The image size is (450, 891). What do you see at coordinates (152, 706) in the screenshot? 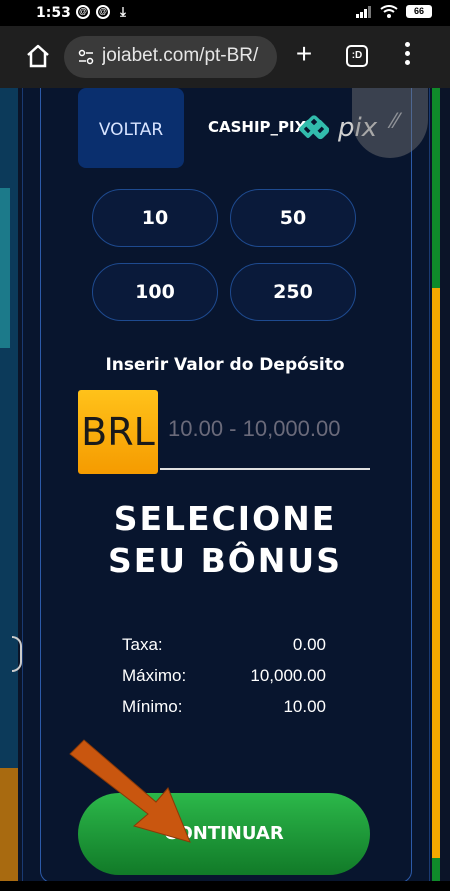
I see `info-label: Mínimo:` at bounding box center [152, 706].